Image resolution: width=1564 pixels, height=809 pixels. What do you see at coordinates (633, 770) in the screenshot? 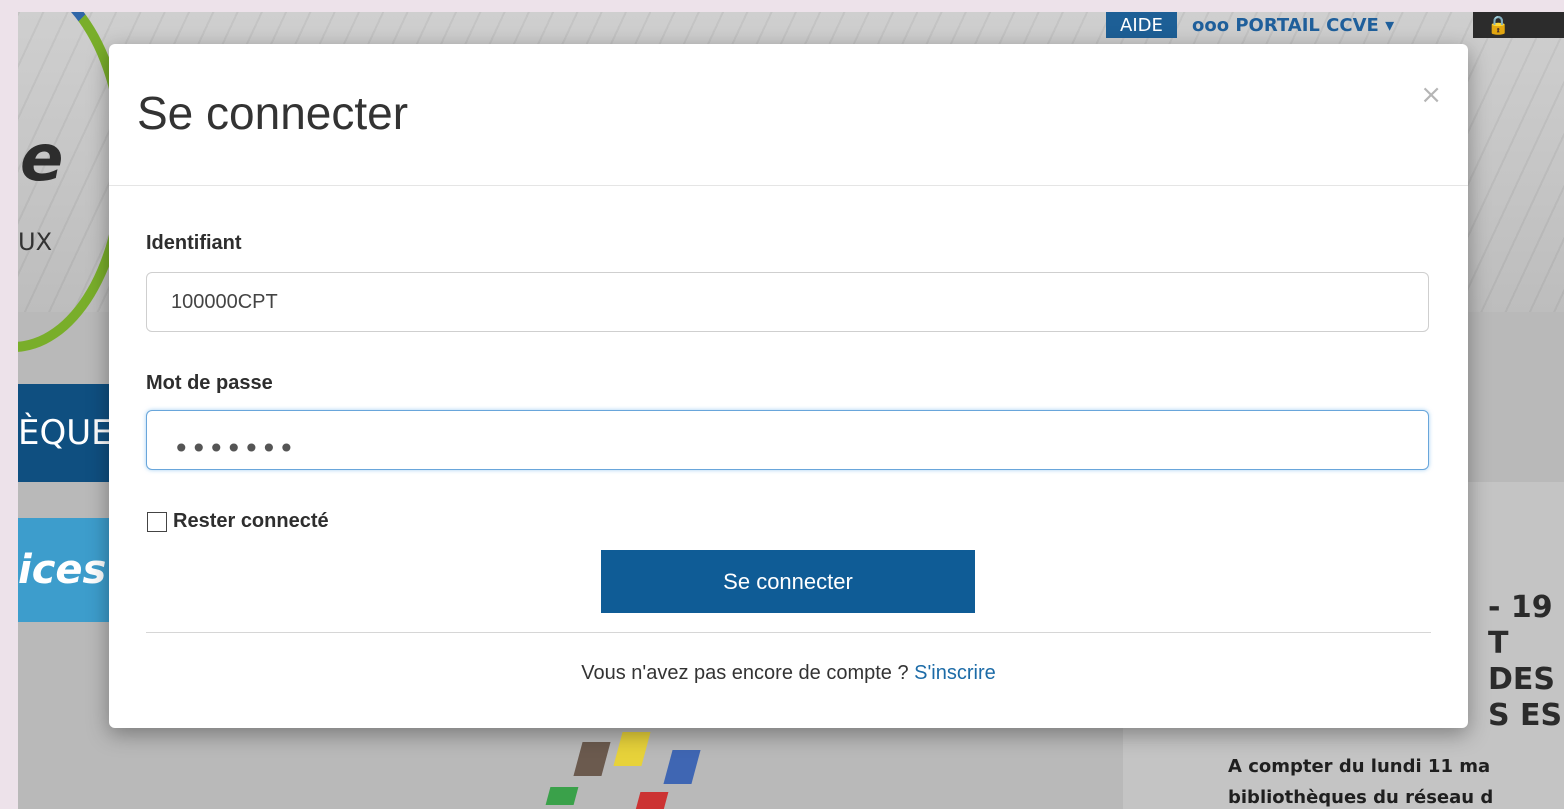
I see `books-illustration` at bounding box center [633, 770].